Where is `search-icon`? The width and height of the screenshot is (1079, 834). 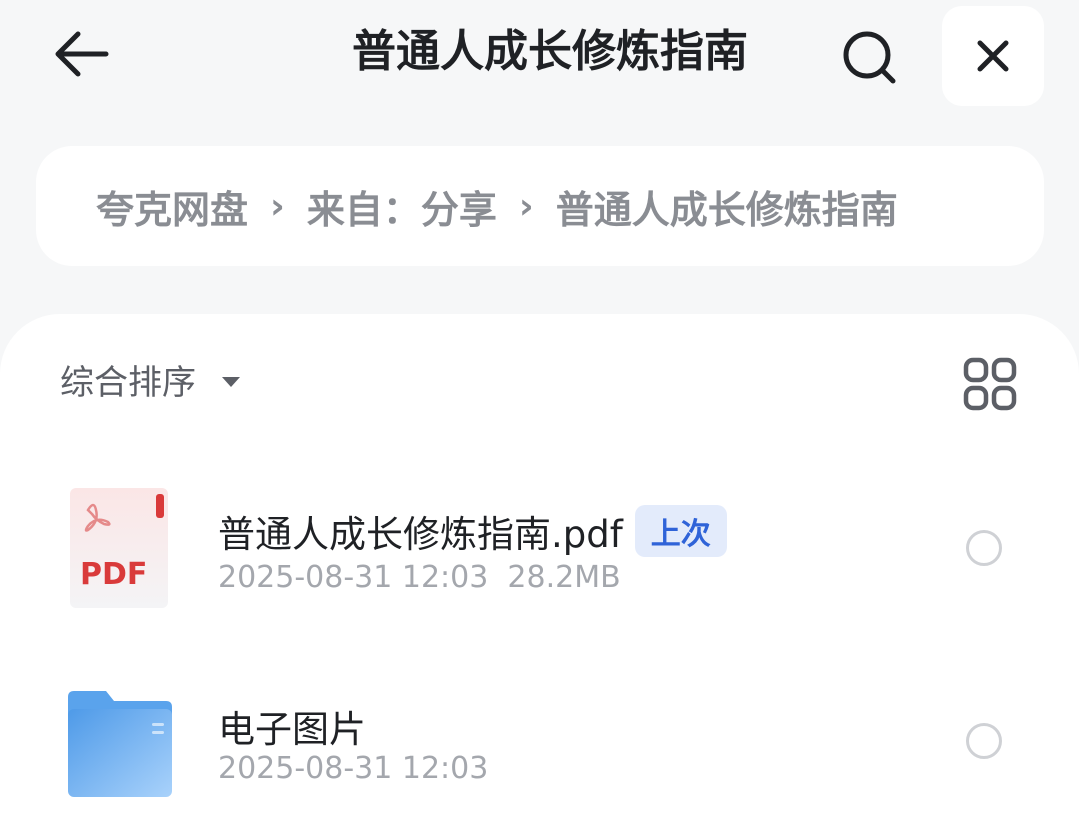 search-icon is located at coordinates (869, 57).